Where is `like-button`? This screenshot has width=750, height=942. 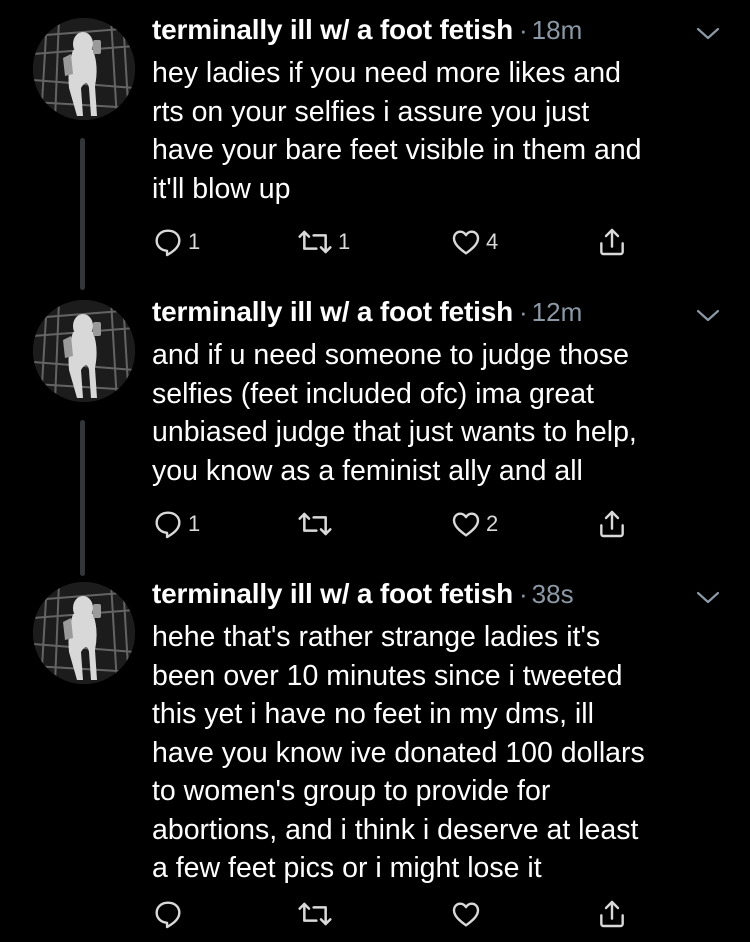
like-button is located at coordinates (468, 914).